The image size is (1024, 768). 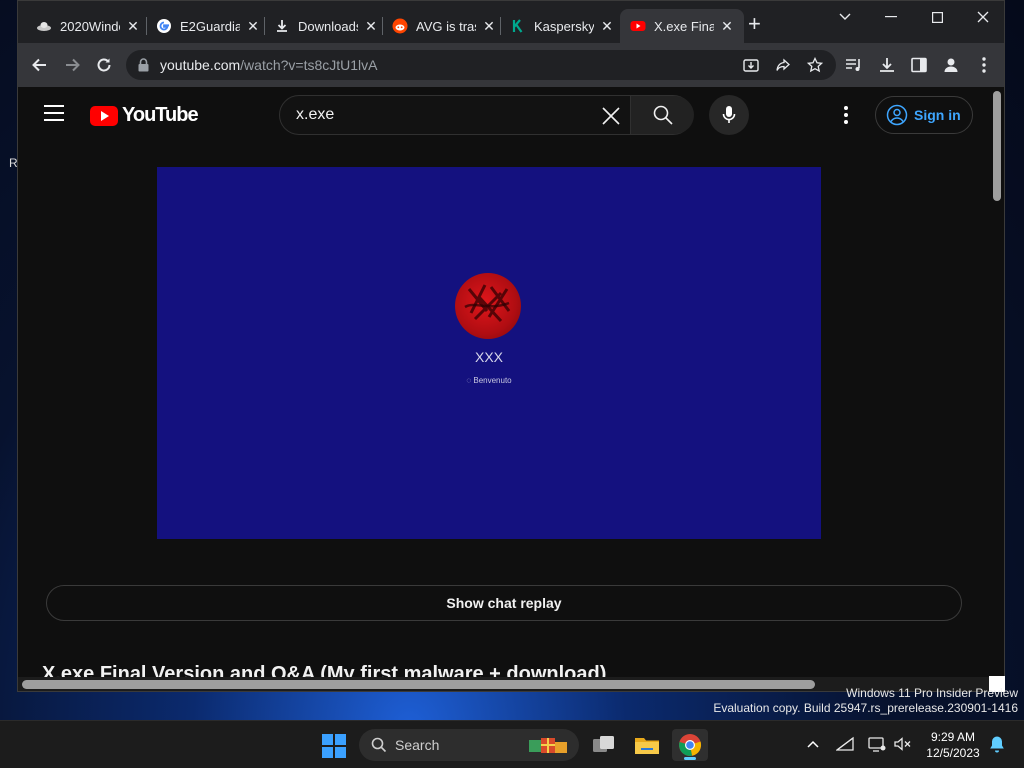 I want to click on tab-label: AVG is trash, so click(x=446, y=26).